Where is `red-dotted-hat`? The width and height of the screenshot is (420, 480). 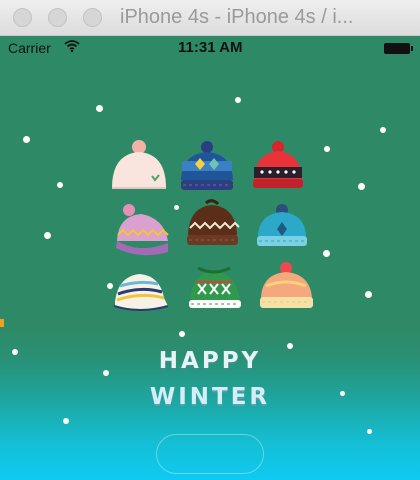 red-dotted-hat is located at coordinates (278, 164).